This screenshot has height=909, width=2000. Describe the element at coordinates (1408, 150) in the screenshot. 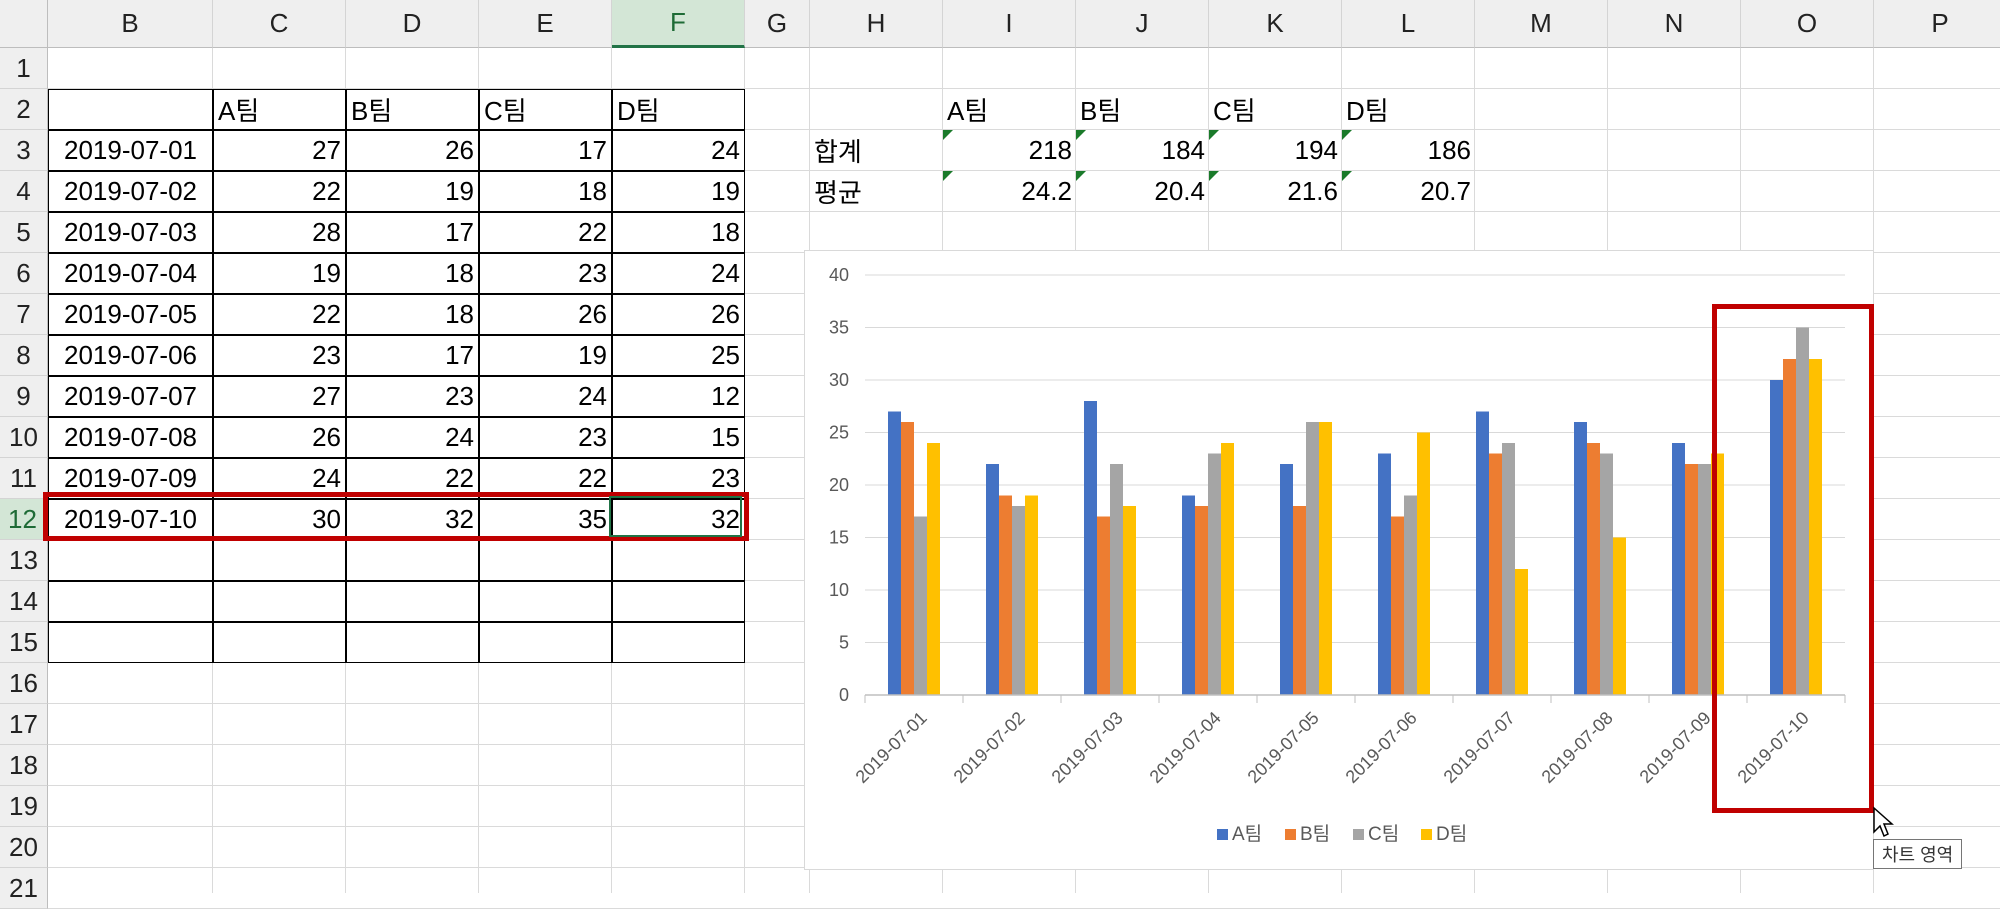

I see `summary-value-cell: 186` at that location.